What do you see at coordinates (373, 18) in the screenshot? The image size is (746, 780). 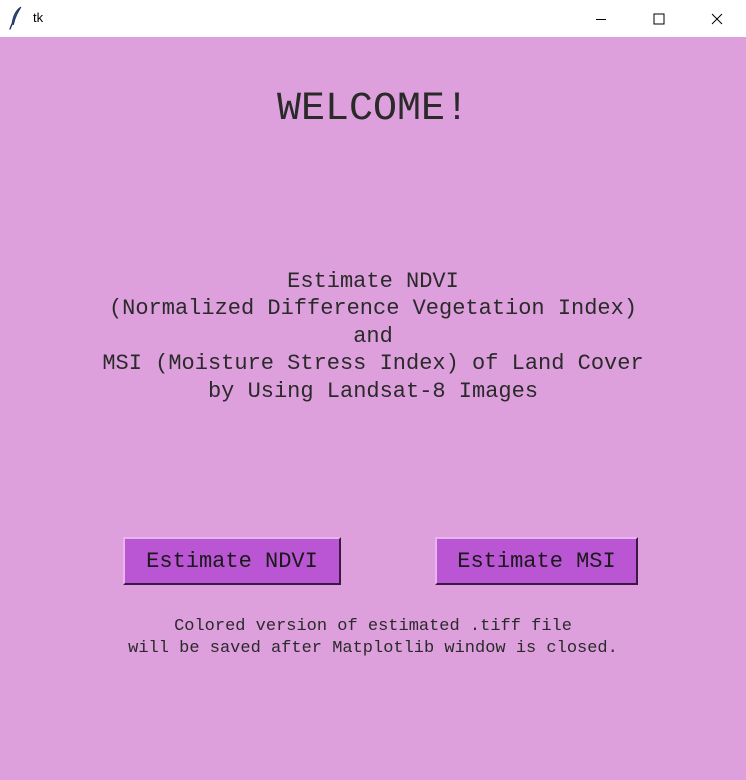 I see `title-bar: tk` at bounding box center [373, 18].